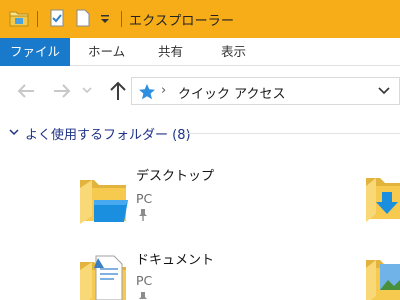 The width and height of the screenshot is (400, 300). I want to click on up-arrow-icon, so click(118, 91).